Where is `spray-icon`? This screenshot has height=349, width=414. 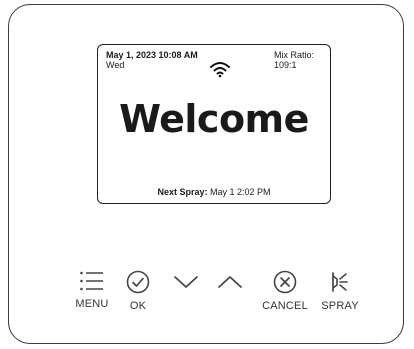
spray-icon is located at coordinates (340, 282).